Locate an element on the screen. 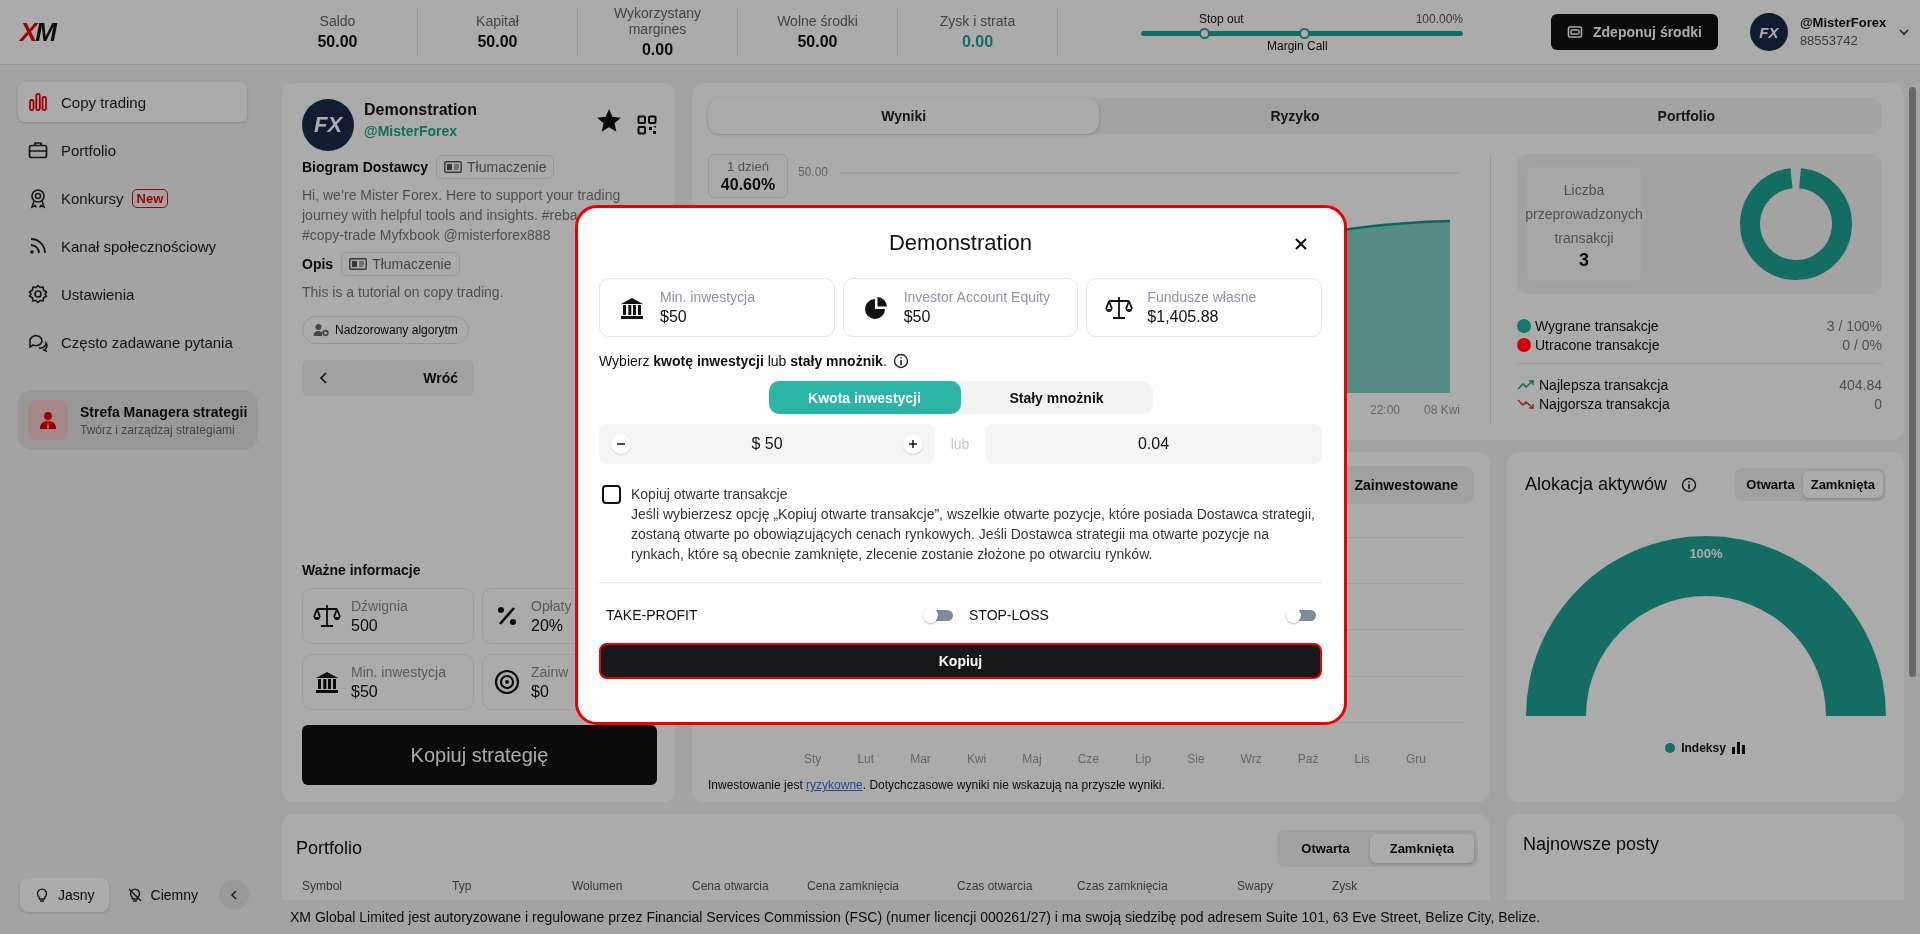  amount-field: $ 50 is located at coordinates (767, 444).